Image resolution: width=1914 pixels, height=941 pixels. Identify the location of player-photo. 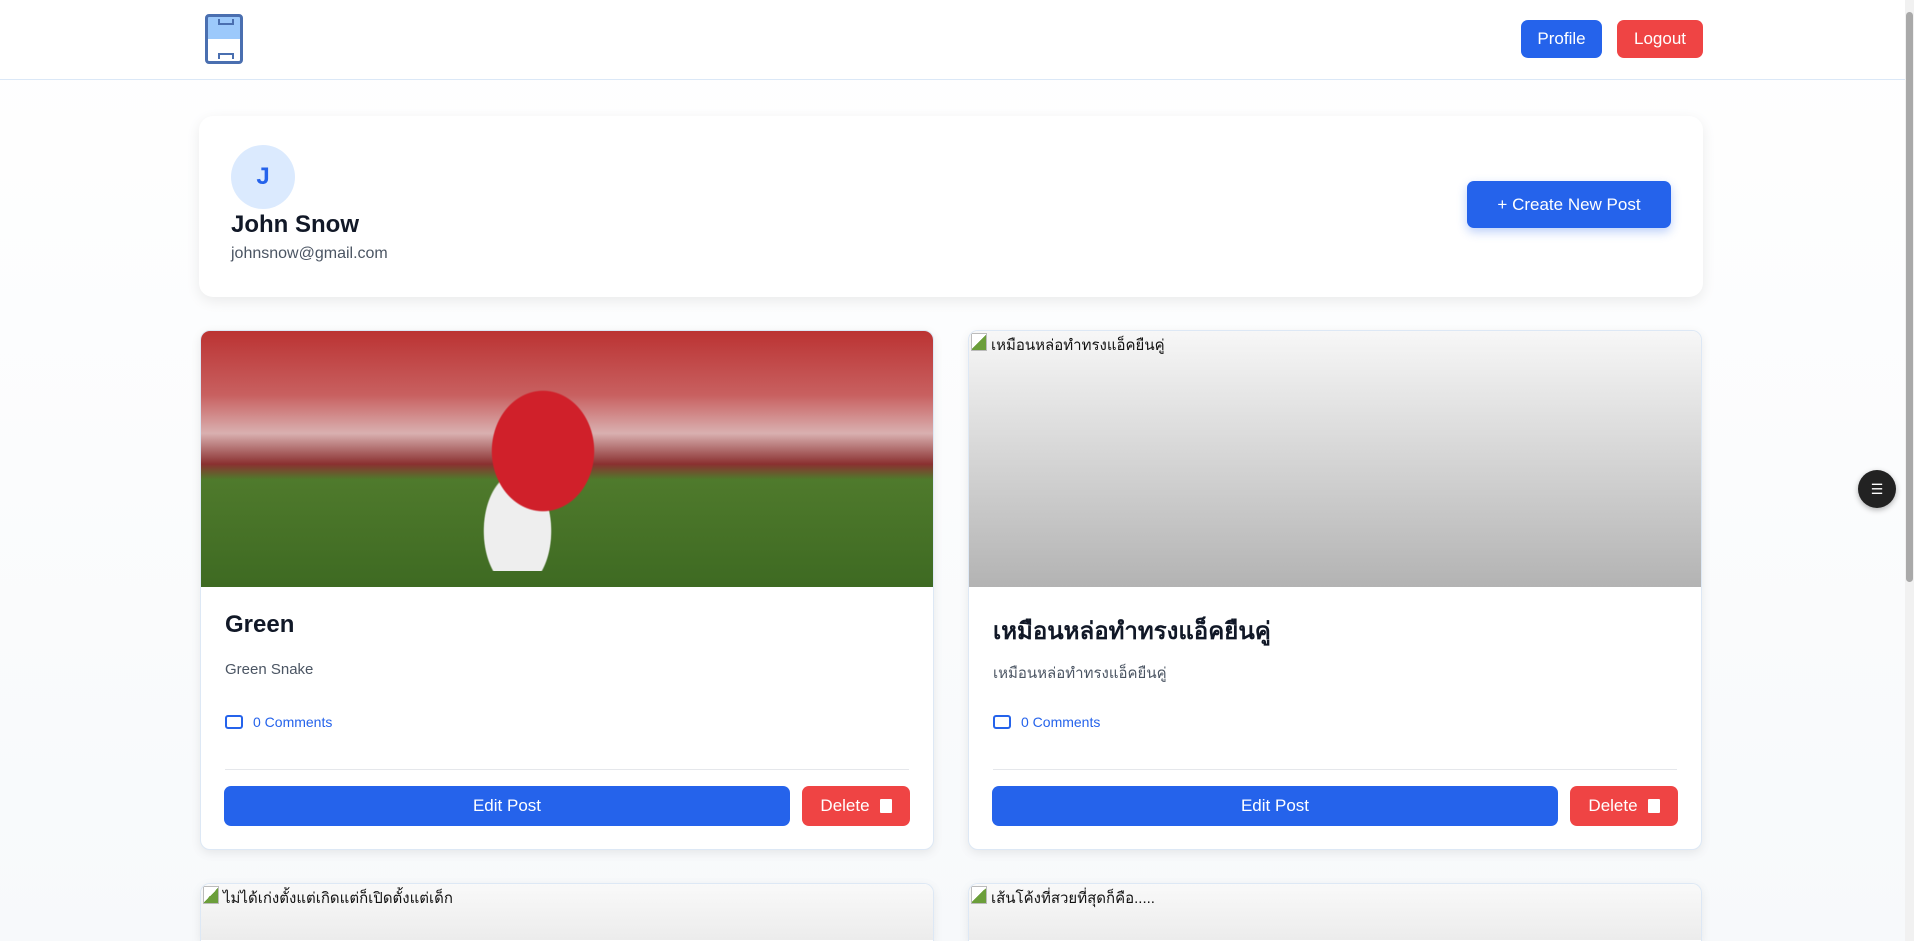
(526, 471).